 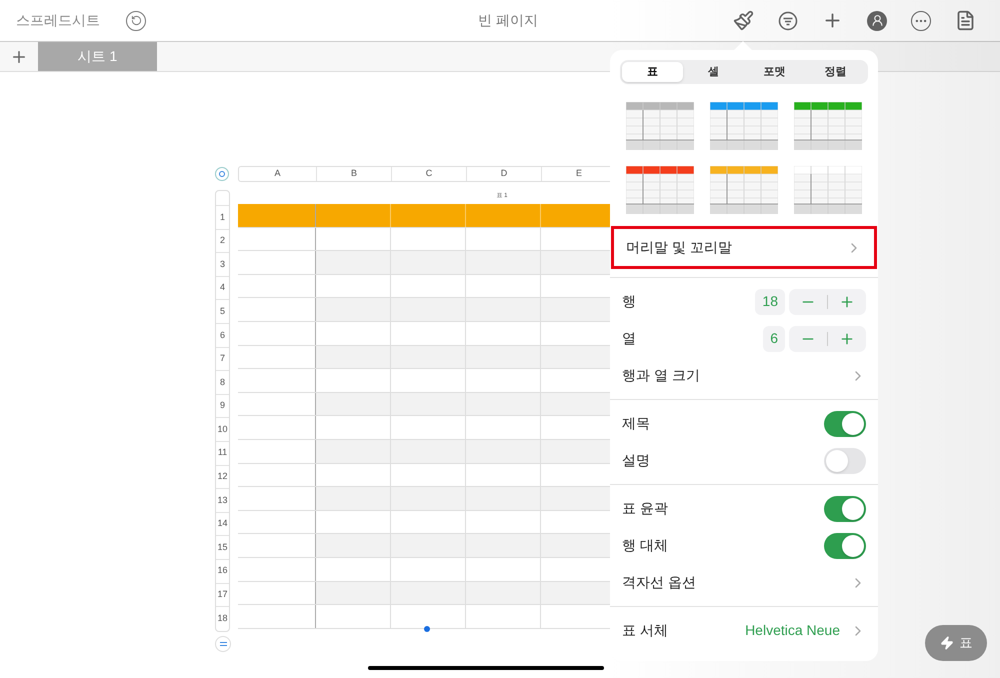 What do you see at coordinates (504, 174) in the screenshot?
I see `column-header: D` at bounding box center [504, 174].